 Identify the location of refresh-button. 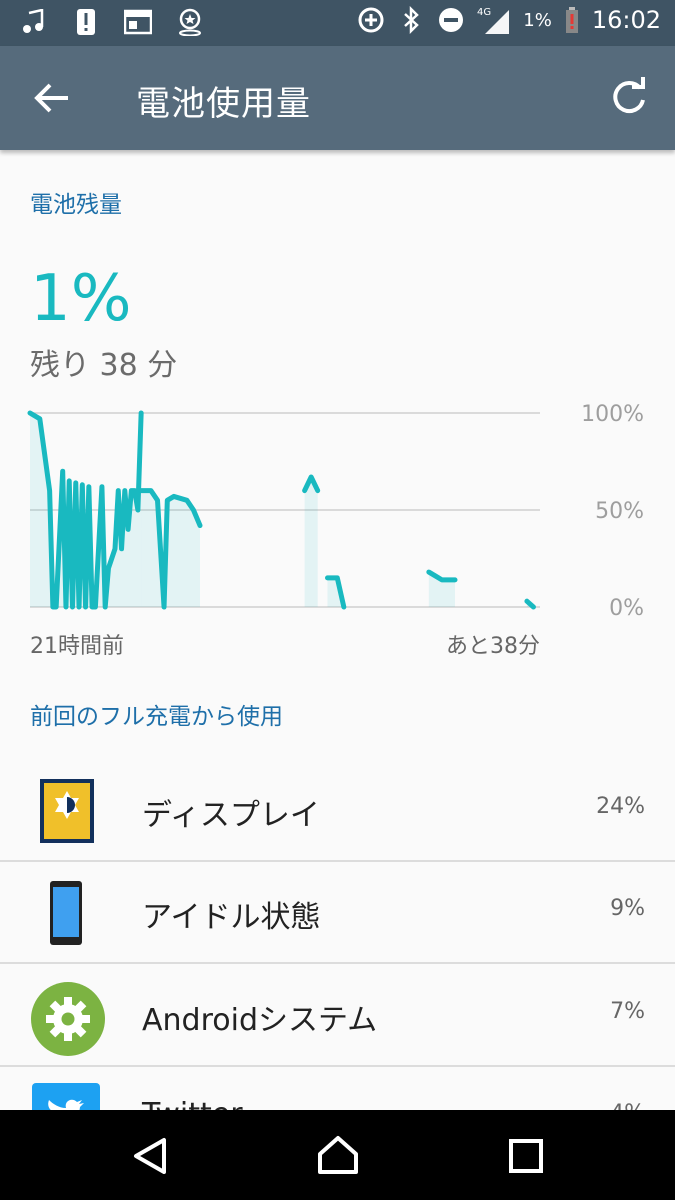
(629, 98).